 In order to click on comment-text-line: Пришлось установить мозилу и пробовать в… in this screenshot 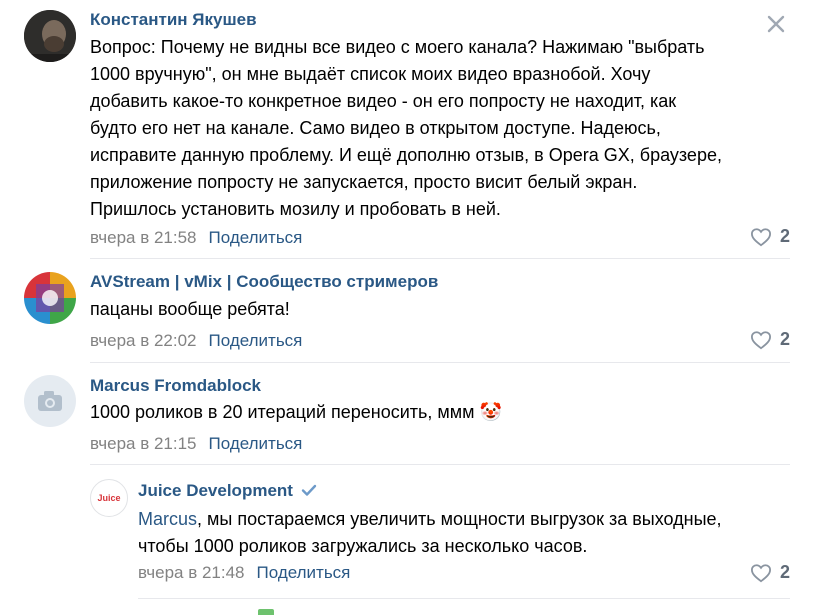, I will do `click(295, 209)`.